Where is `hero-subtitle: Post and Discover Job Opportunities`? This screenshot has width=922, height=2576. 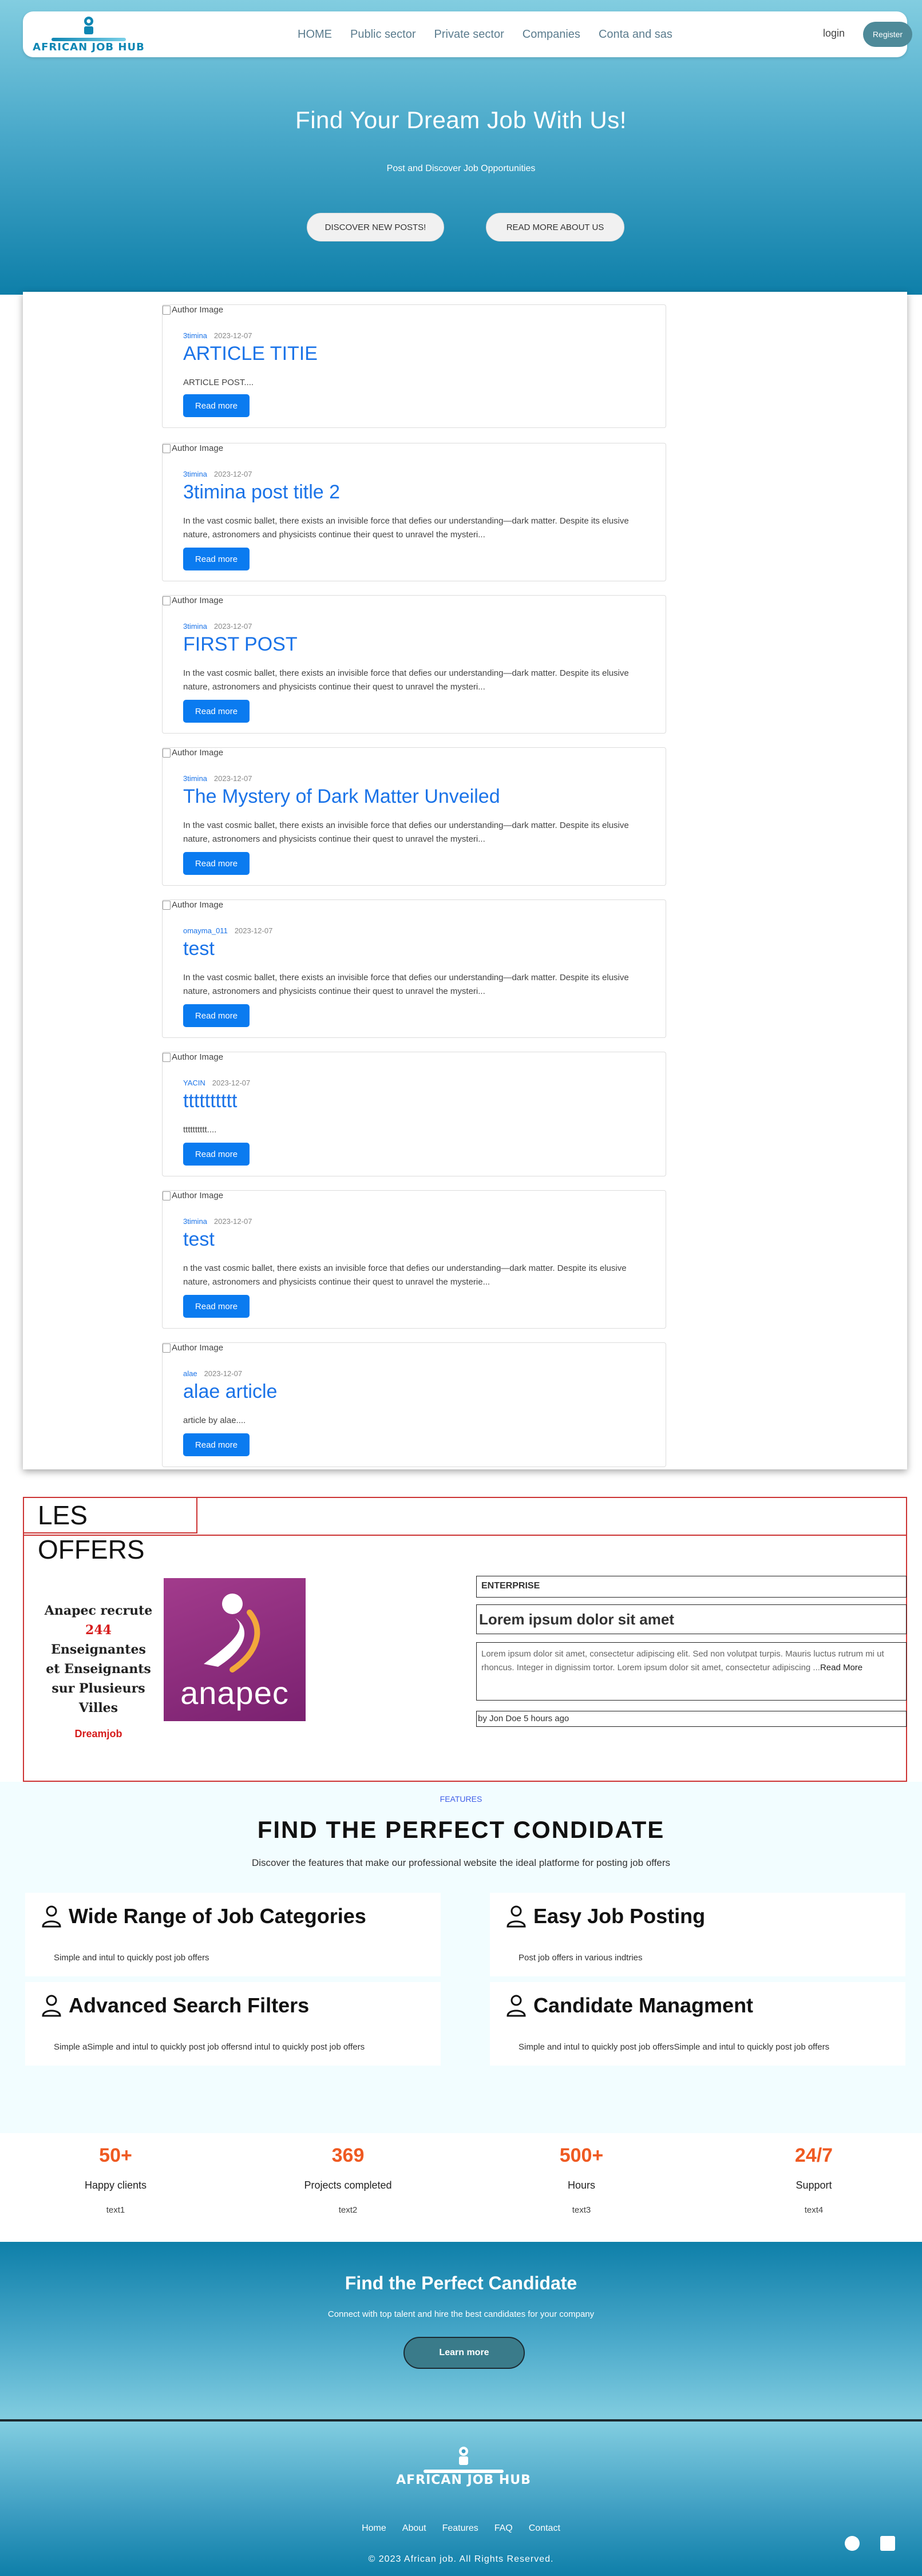
hero-subtitle: Post and Discover Job Opportunities is located at coordinates (461, 168).